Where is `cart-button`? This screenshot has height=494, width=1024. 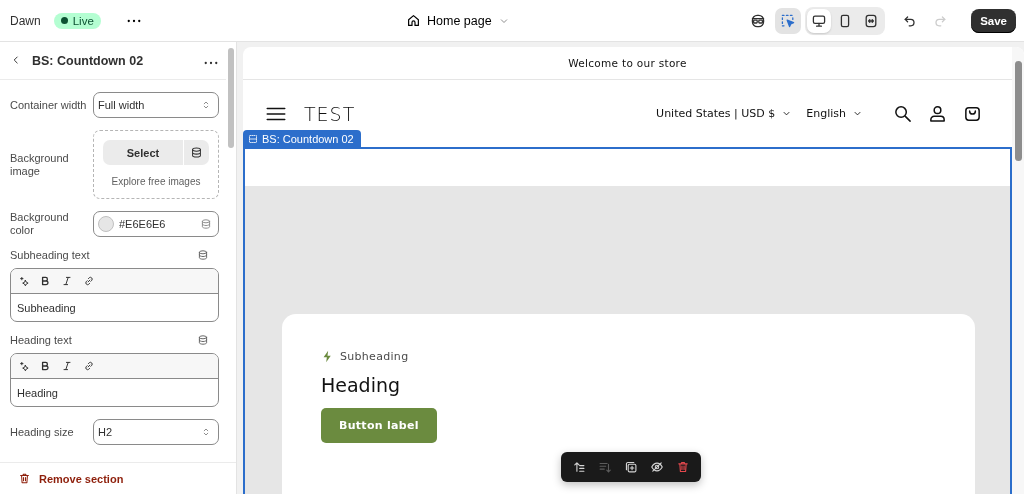
cart-button is located at coordinates (972, 113).